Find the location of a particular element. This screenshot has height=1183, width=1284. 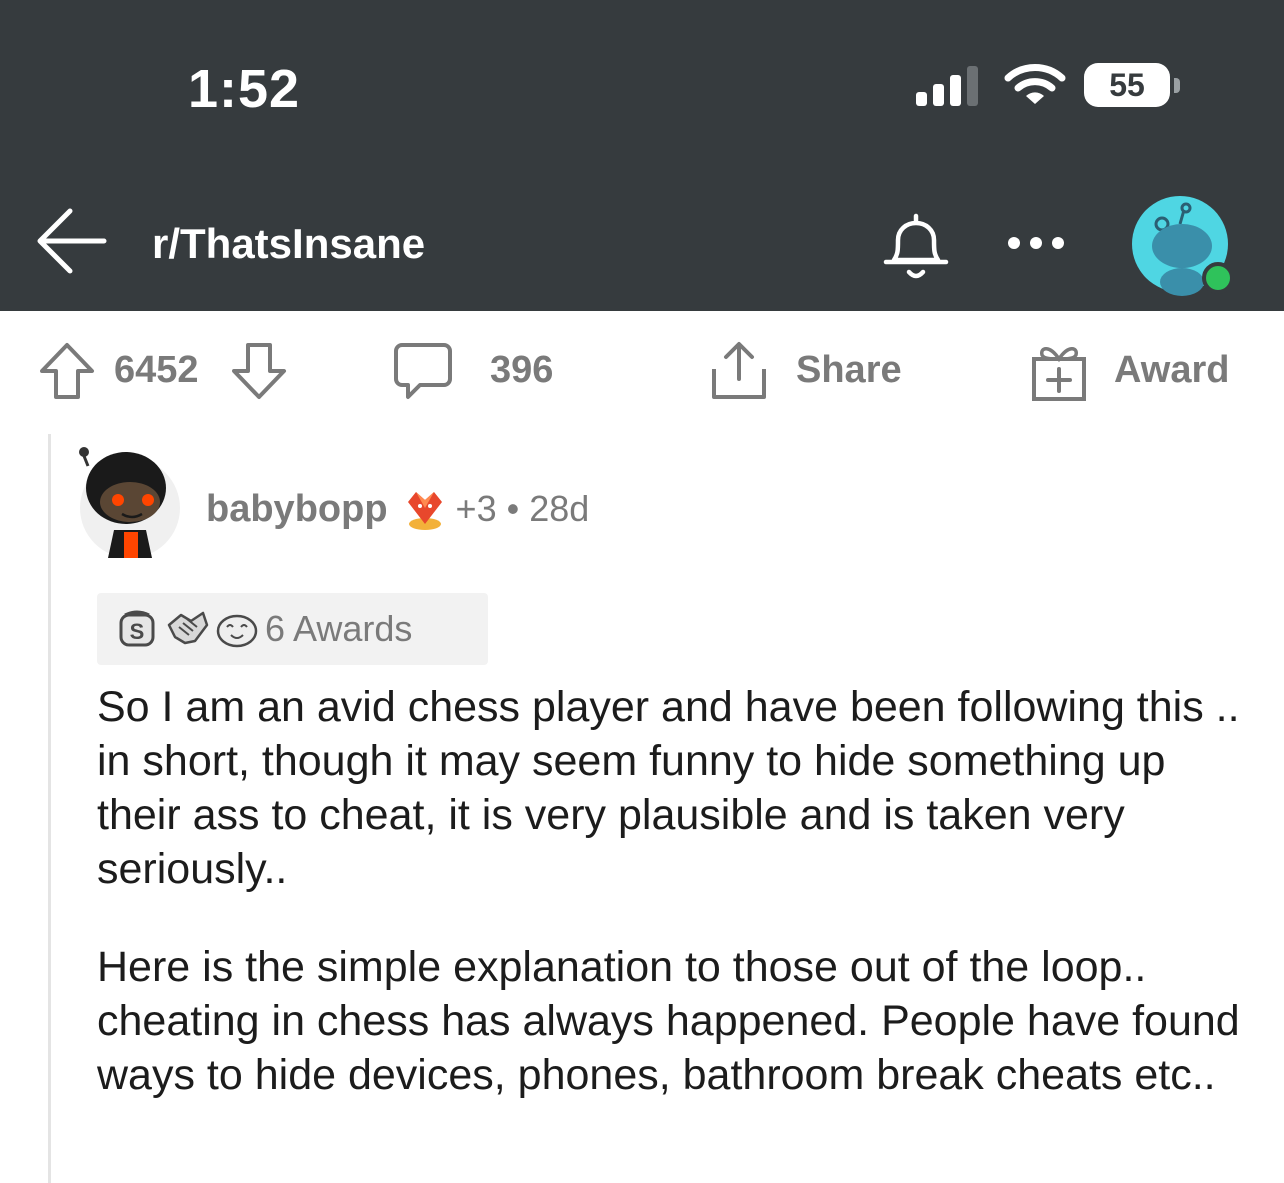

status-time: 1:52 is located at coordinates (244, 89).